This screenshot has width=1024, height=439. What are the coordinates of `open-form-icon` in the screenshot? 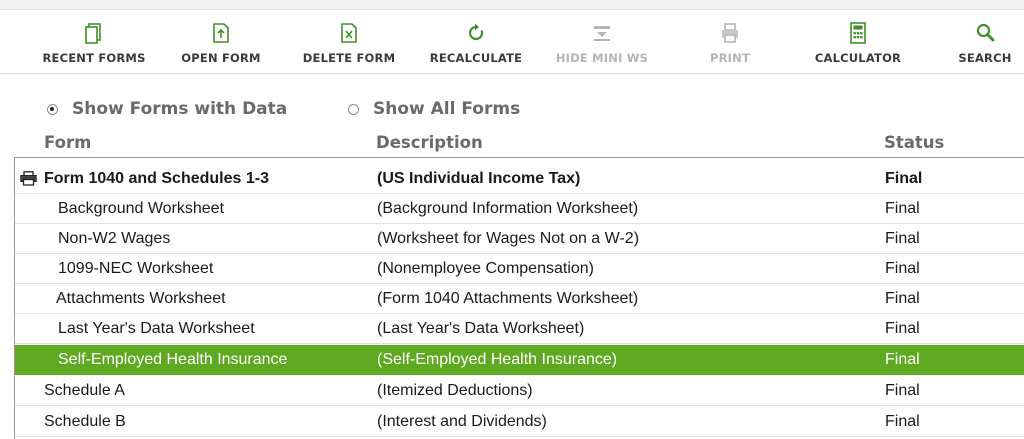 It's located at (221, 33).